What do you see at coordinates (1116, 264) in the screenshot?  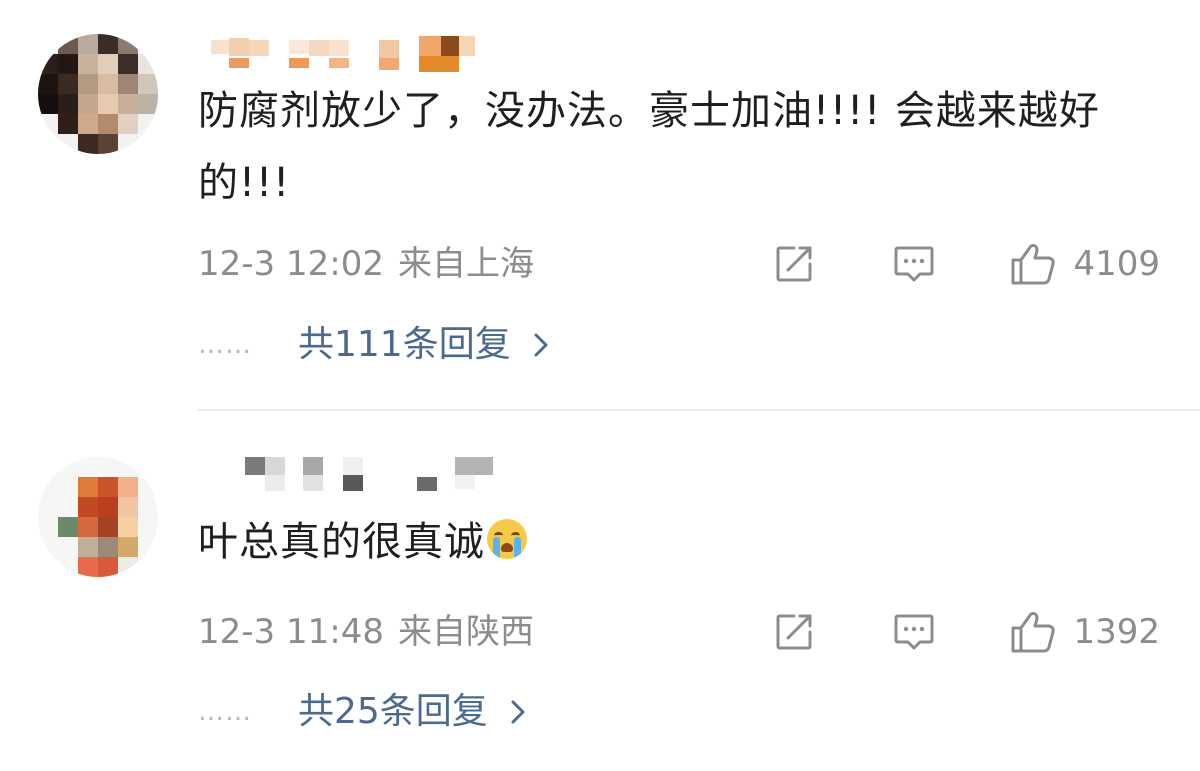 I see `like-count: 4109` at bounding box center [1116, 264].